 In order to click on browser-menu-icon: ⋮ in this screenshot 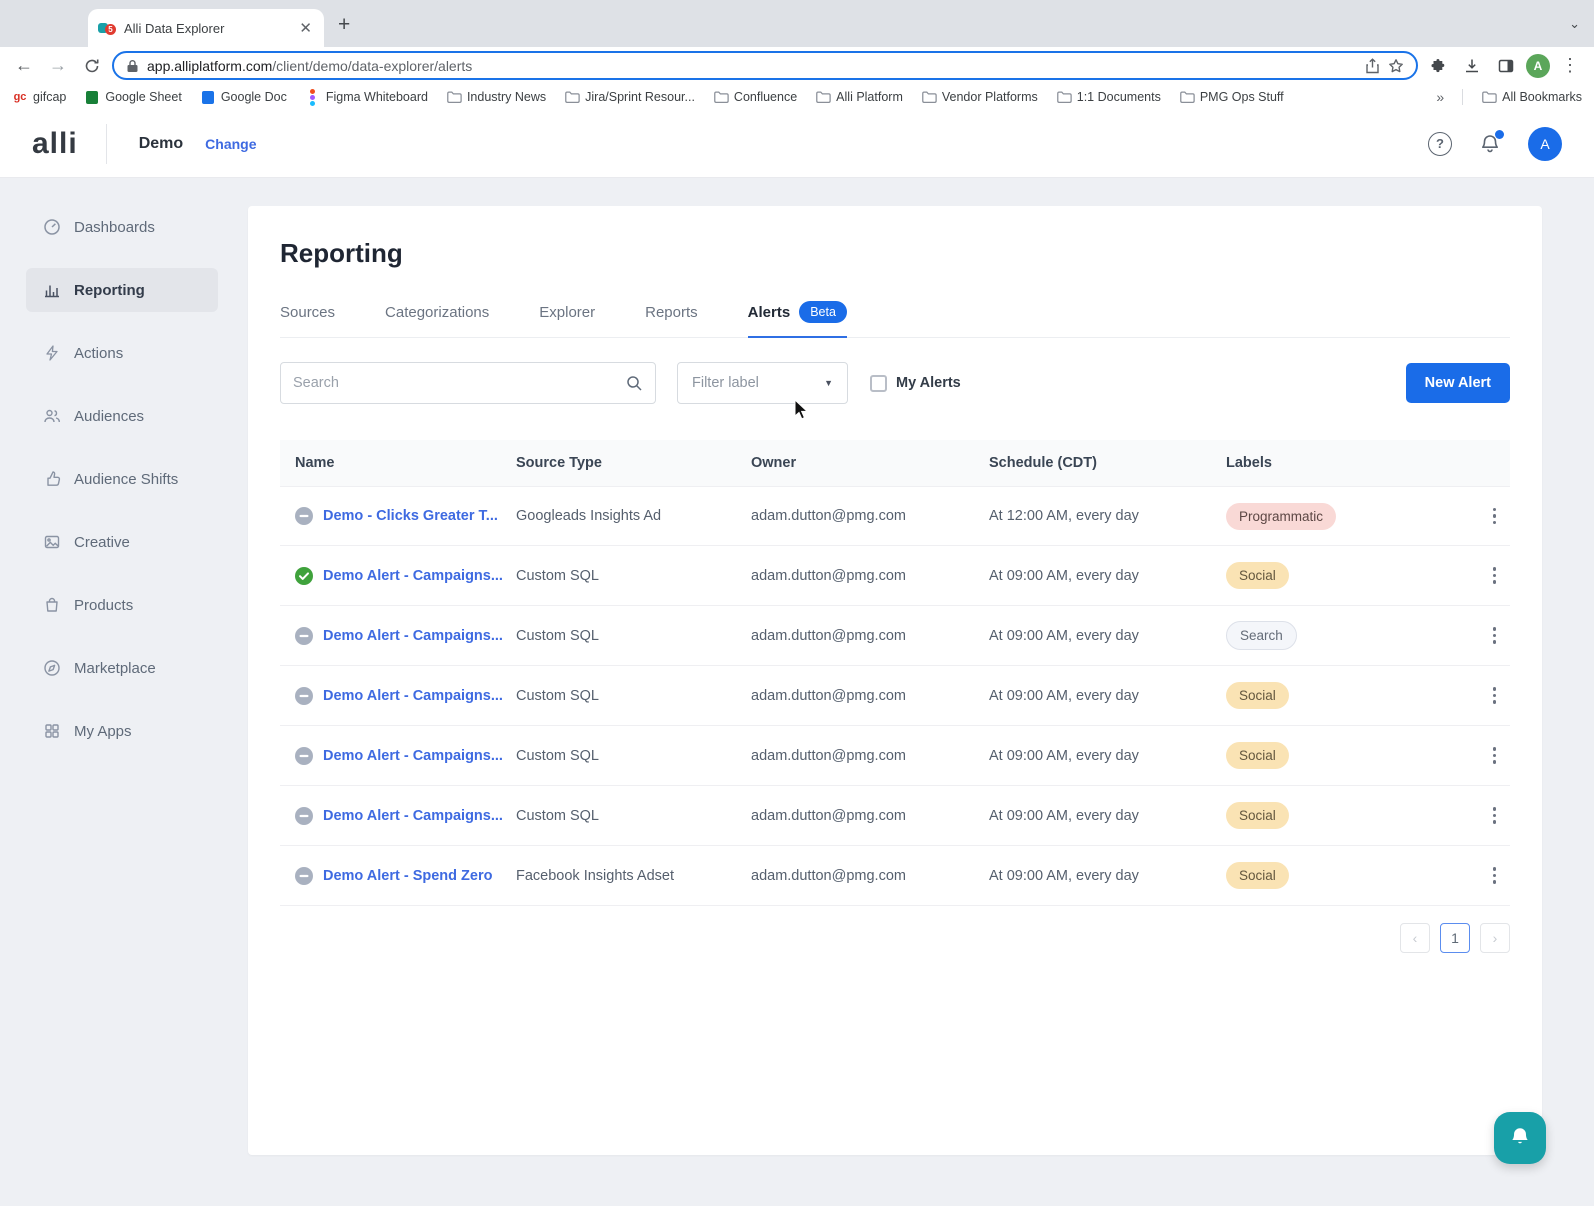, I will do `click(1570, 66)`.